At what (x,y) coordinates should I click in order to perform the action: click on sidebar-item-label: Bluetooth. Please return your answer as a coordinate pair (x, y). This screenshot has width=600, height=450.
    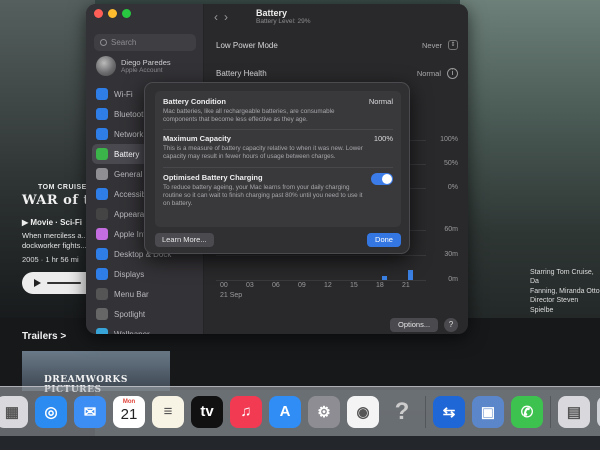
    Looking at the image, I should click on (131, 114).